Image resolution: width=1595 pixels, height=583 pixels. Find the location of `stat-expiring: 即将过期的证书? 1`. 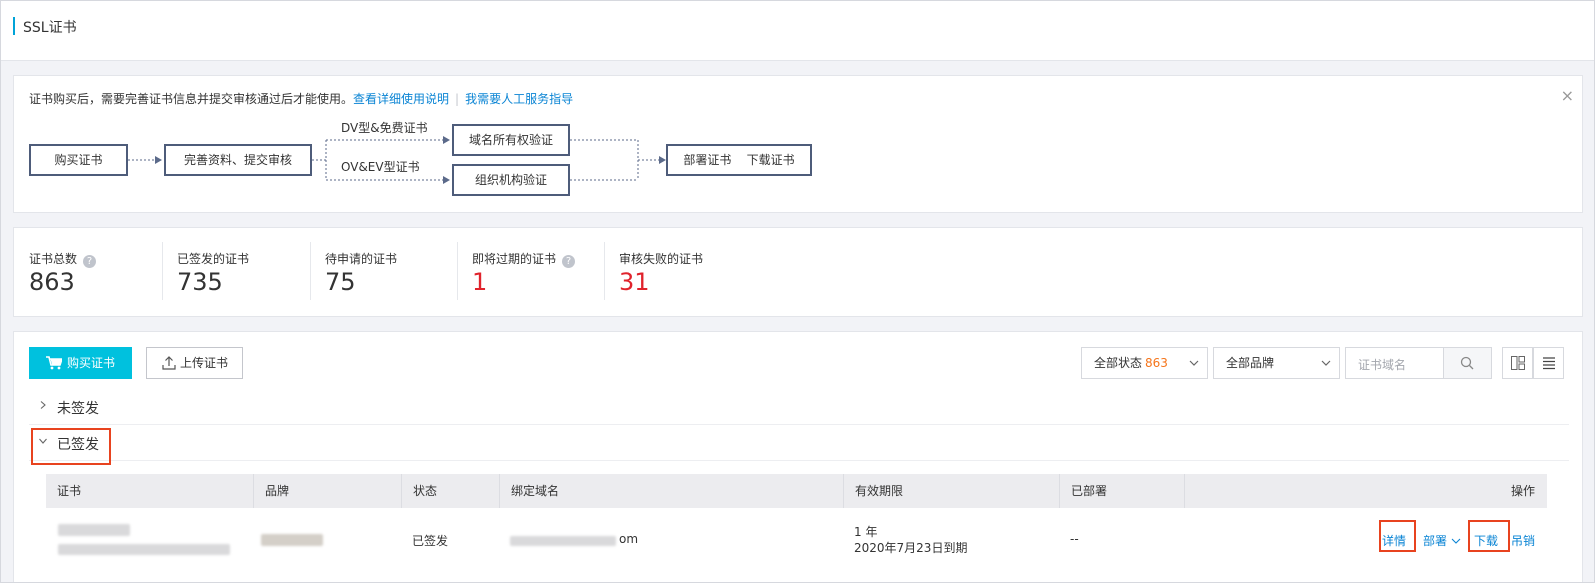

stat-expiring: 即将过期的证书? 1 is located at coordinates (531, 273).